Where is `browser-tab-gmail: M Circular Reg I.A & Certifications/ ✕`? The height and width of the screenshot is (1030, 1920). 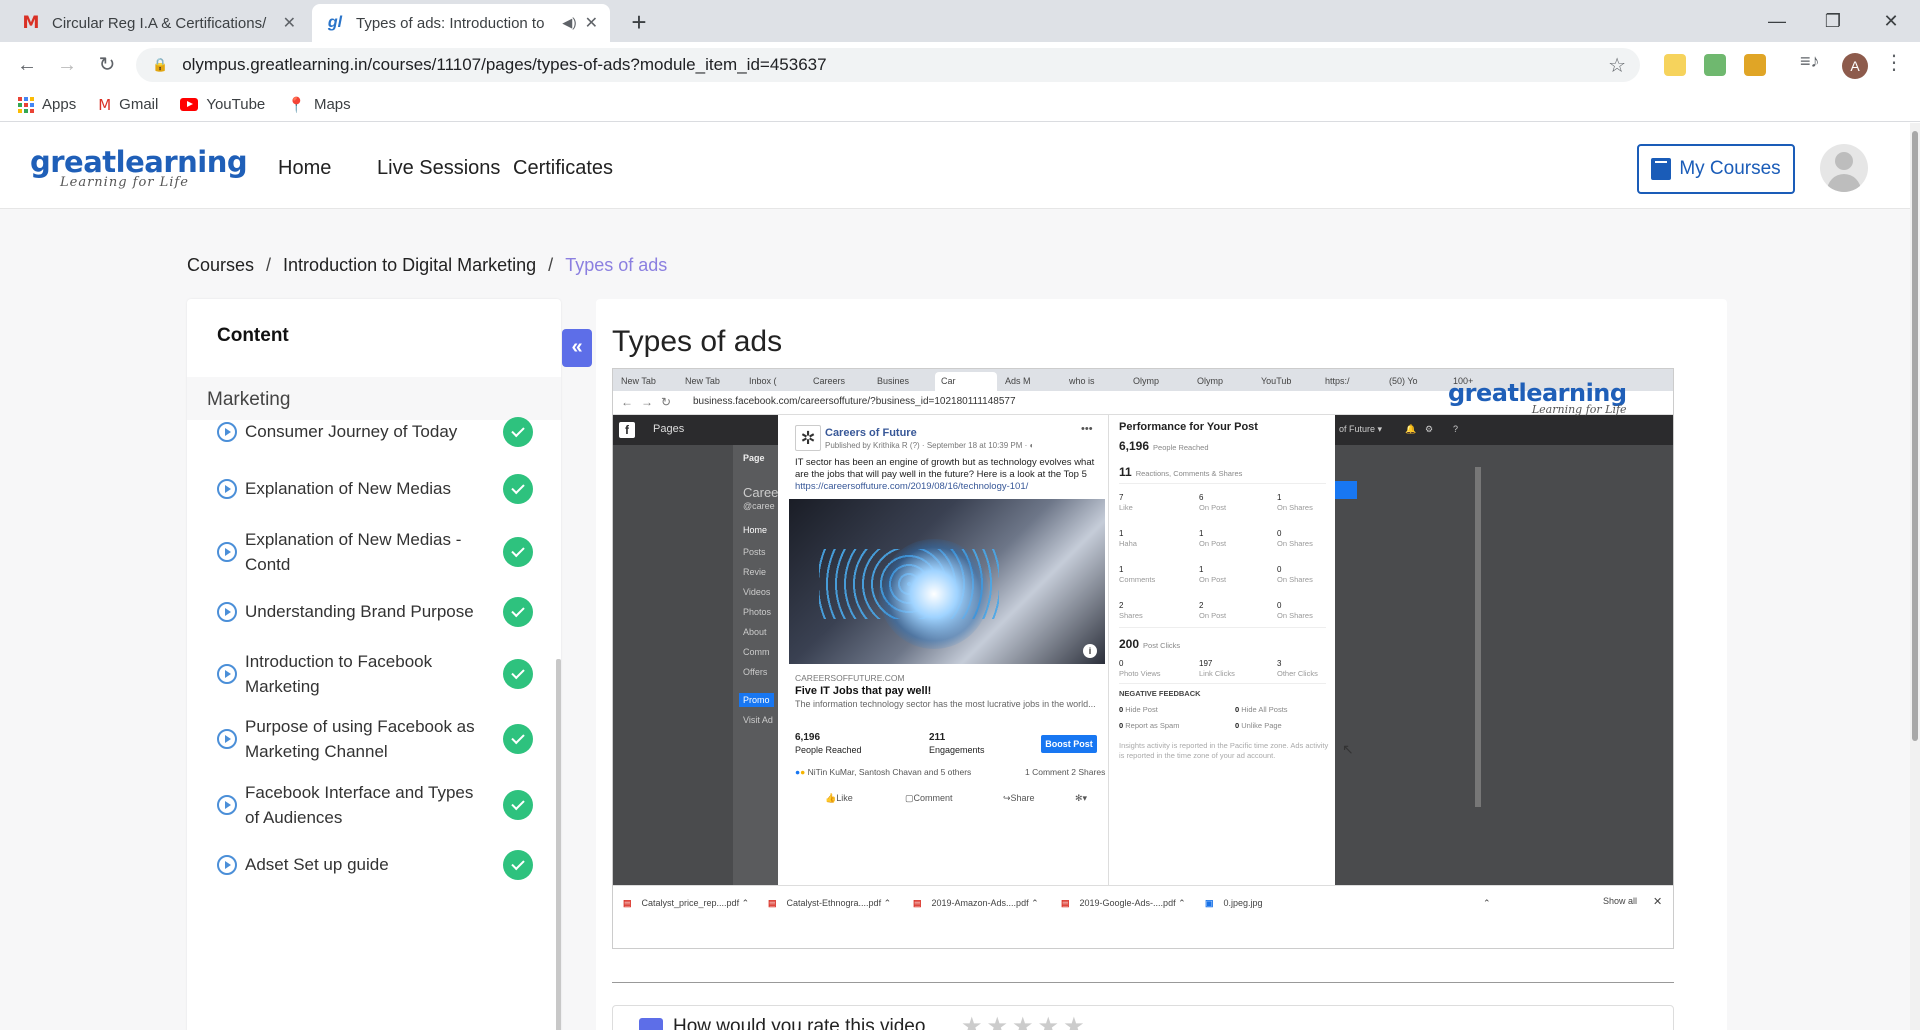 browser-tab-gmail: M Circular Reg I.A & Certifications/ ✕ is located at coordinates (158, 23).